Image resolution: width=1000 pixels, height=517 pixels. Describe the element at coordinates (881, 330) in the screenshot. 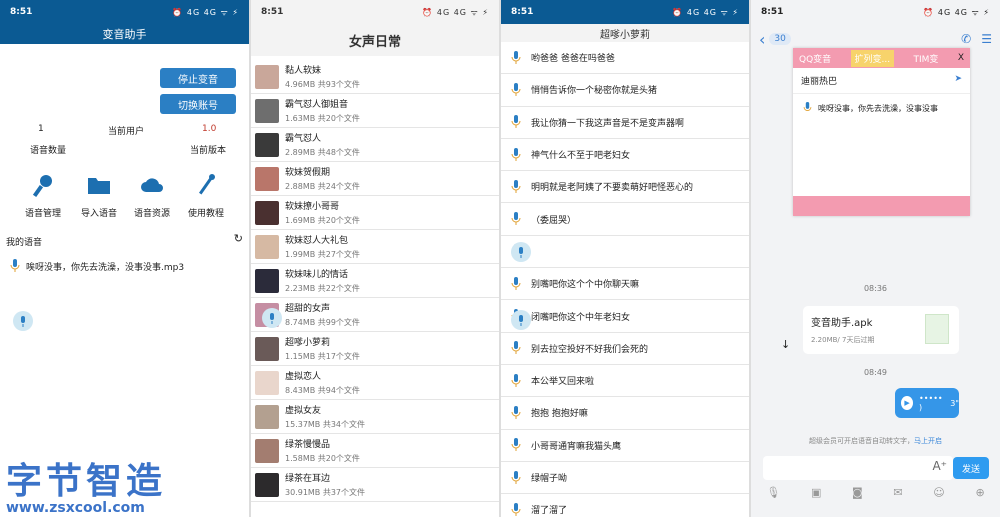

I see `file-message: 变音助手.apk 2.20MB/ 7天后过期` at that location.